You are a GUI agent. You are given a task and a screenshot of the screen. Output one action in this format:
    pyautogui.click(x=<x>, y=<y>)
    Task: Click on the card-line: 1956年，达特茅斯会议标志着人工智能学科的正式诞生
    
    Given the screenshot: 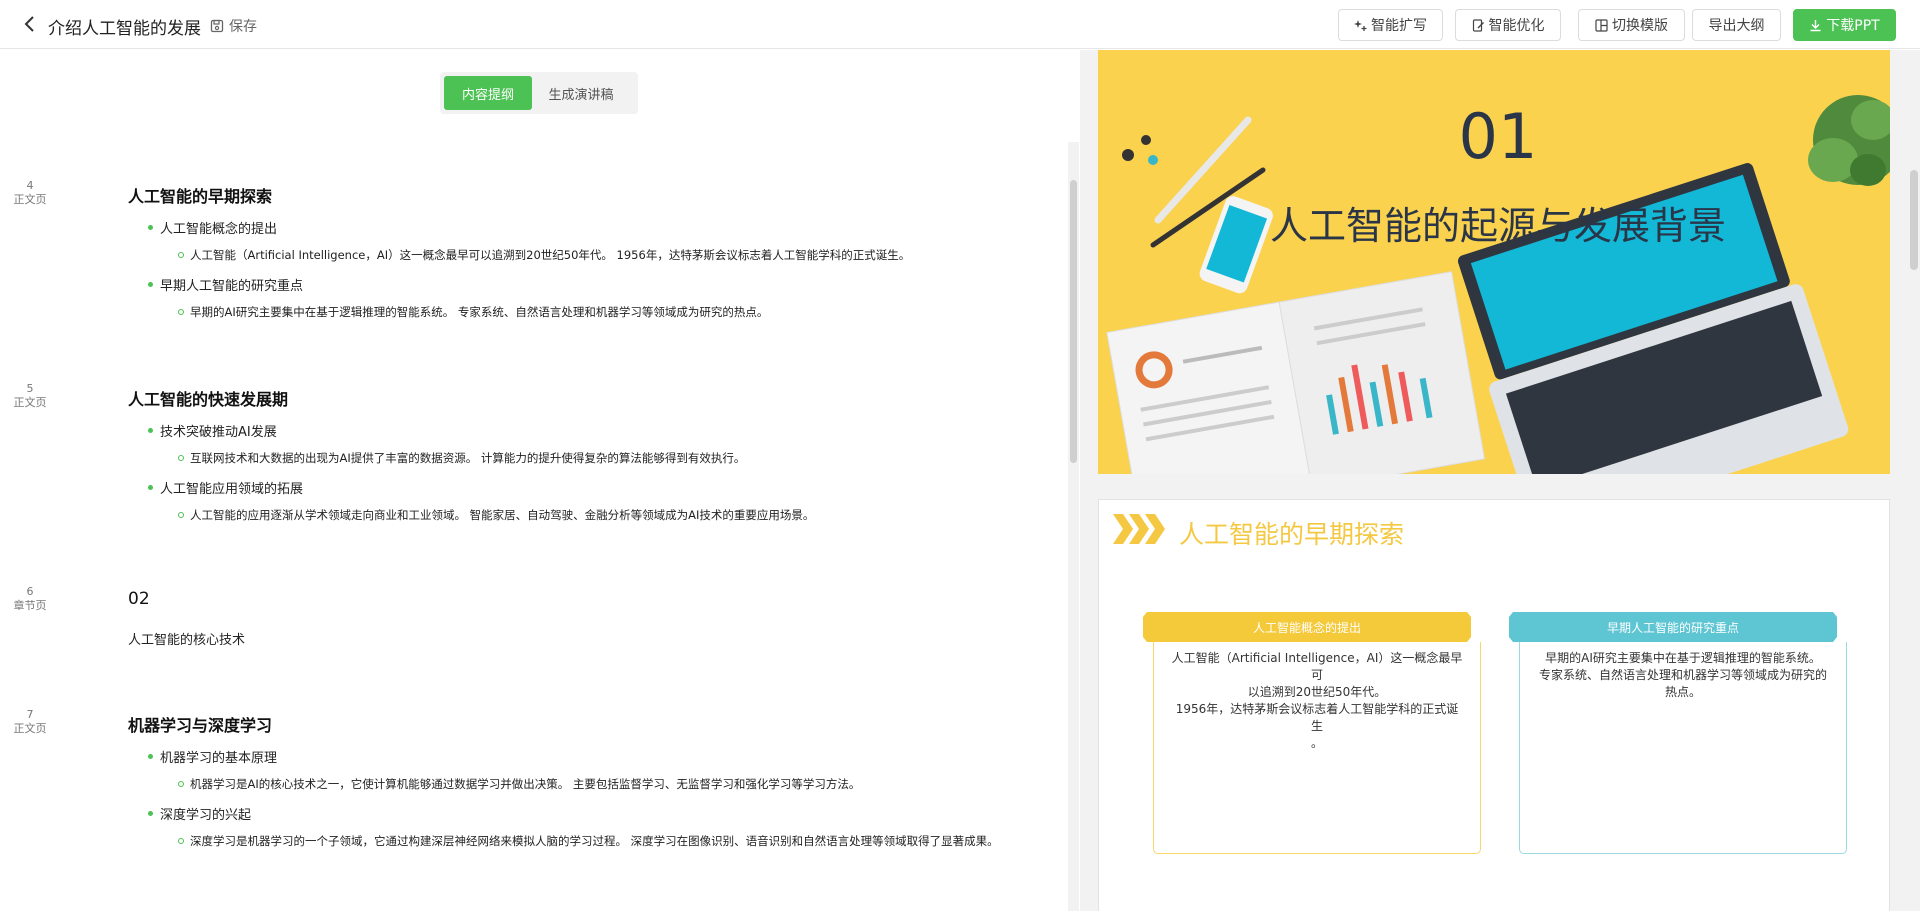 What is the action you would take?
    pyautogui.click(x=1317, y=717)
    